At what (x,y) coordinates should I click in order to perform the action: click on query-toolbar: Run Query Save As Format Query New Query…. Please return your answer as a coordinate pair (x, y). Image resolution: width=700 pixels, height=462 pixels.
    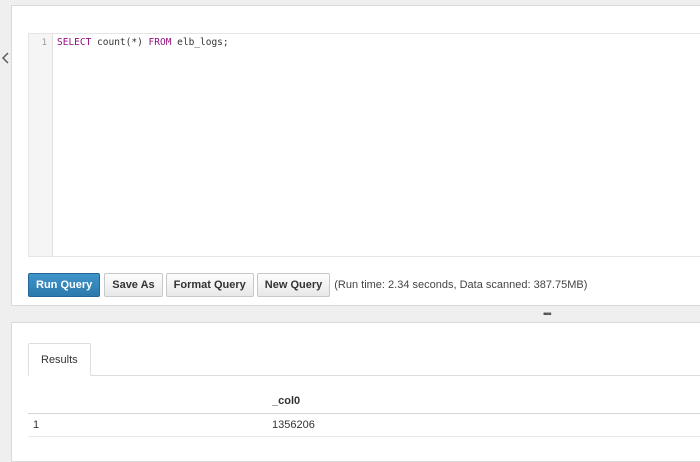
    Looking at the image, I should click on (307, 285).